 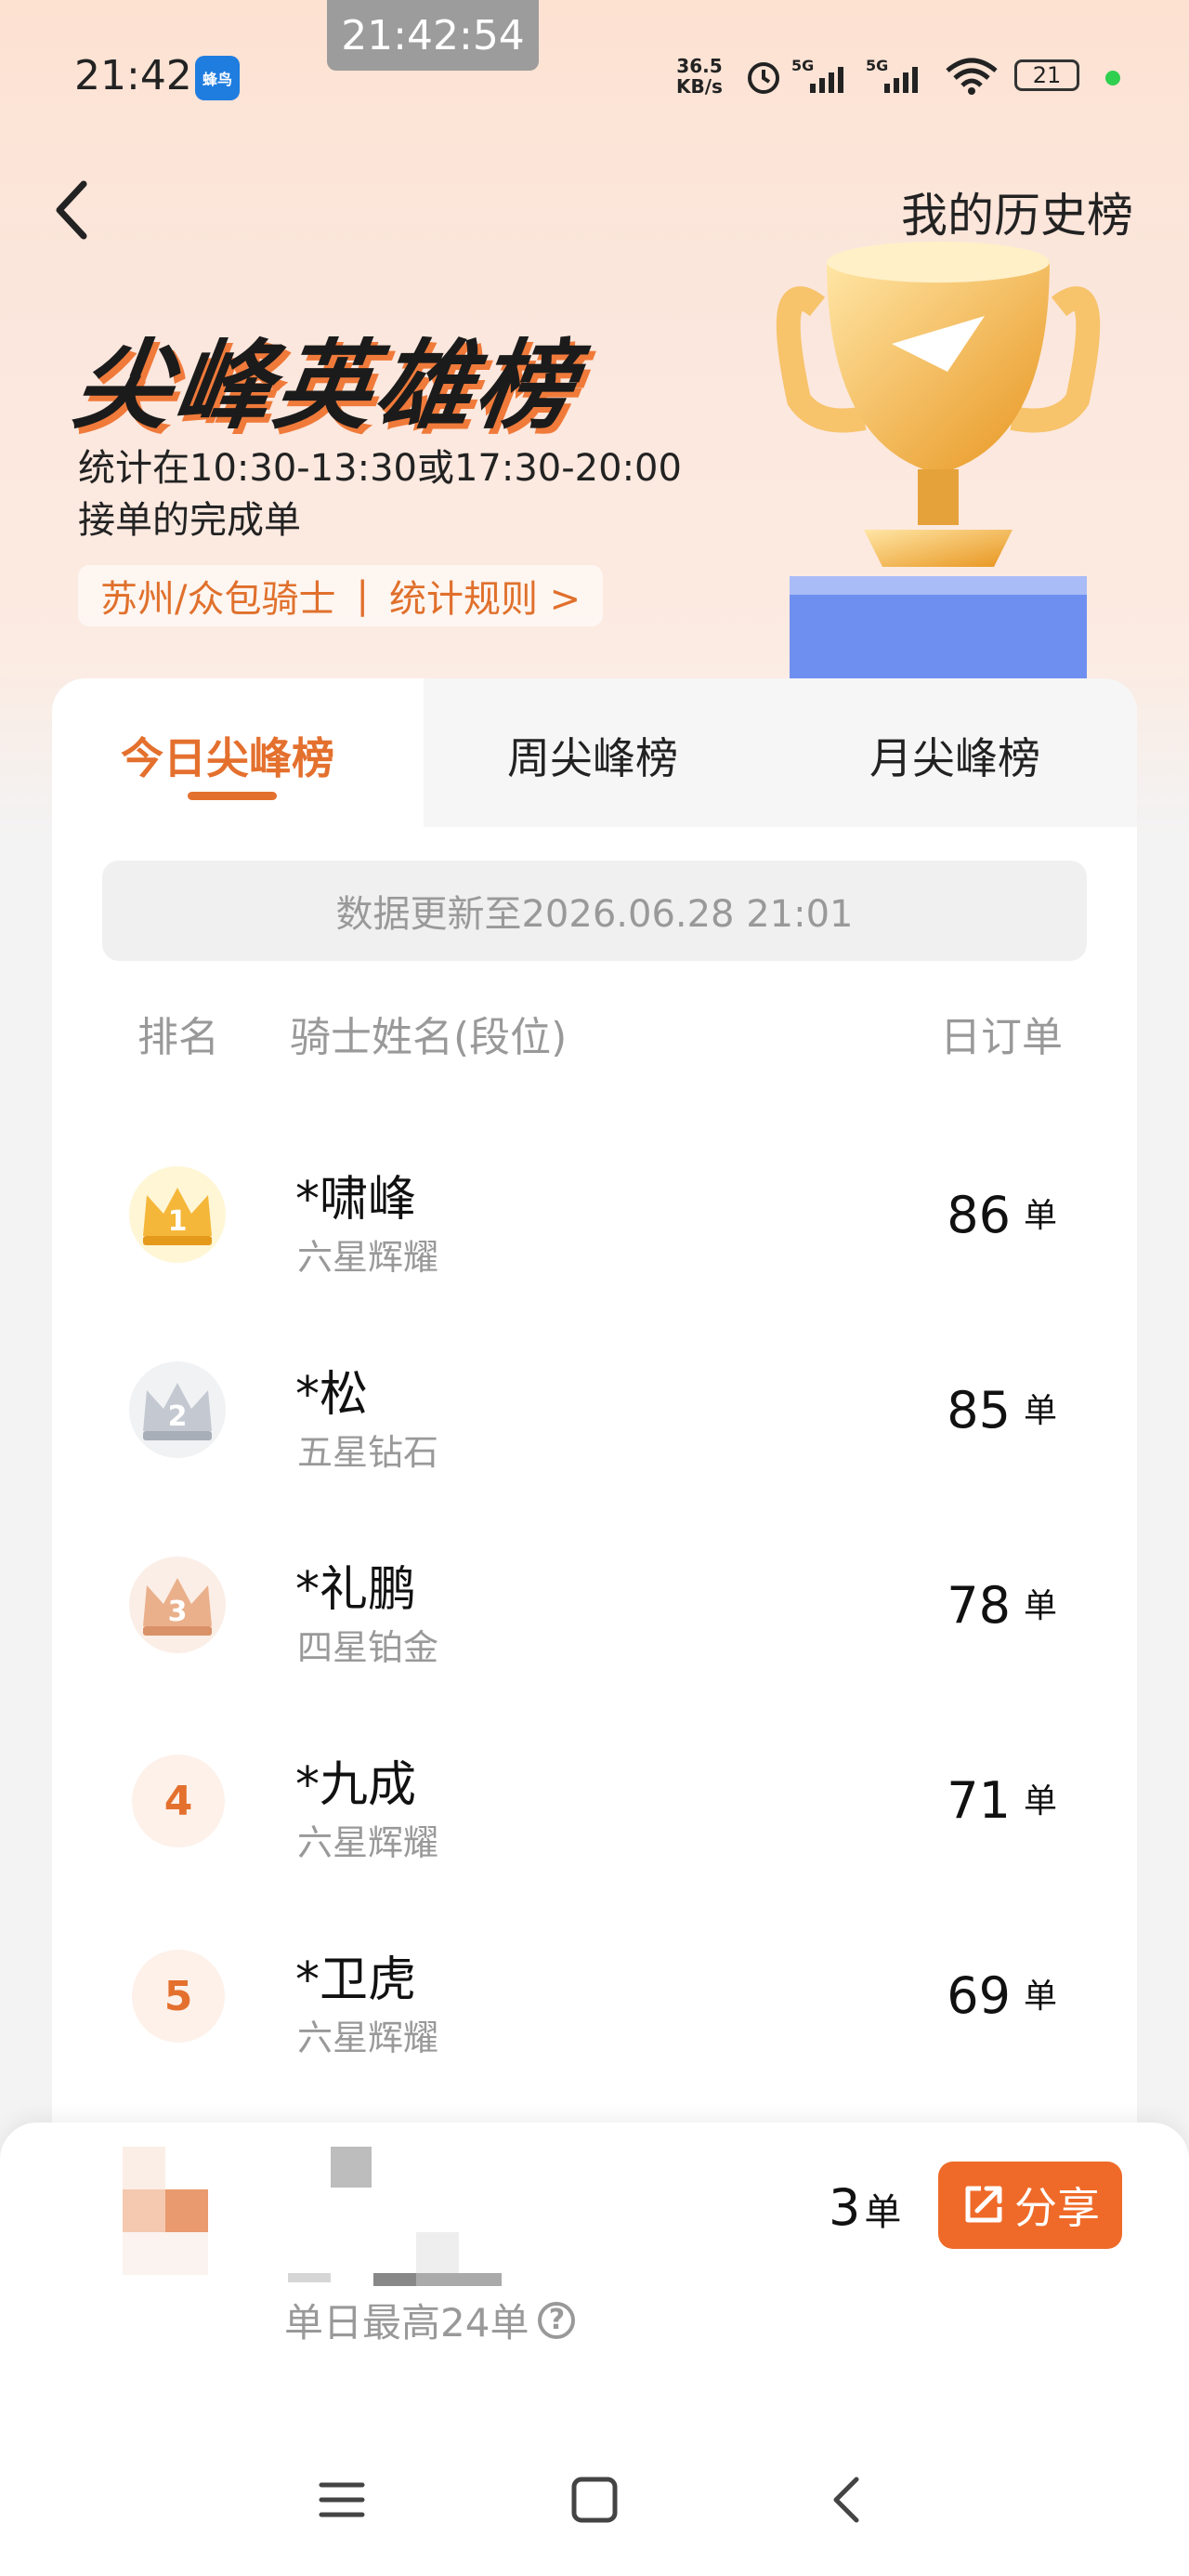 I want to click on network-speed-value: 36.5, so click(x=699, y=66).